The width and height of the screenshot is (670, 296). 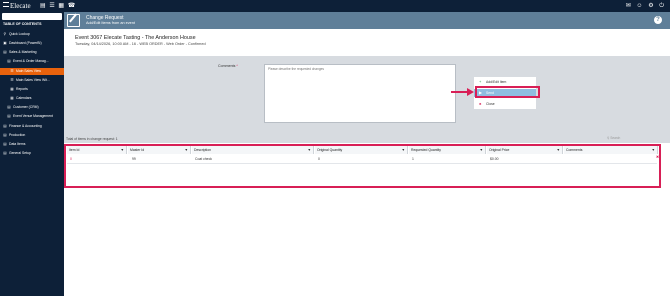 I want to click on sidebar-item-calendars: ▦ Calendars, so click(x=32, y=98).